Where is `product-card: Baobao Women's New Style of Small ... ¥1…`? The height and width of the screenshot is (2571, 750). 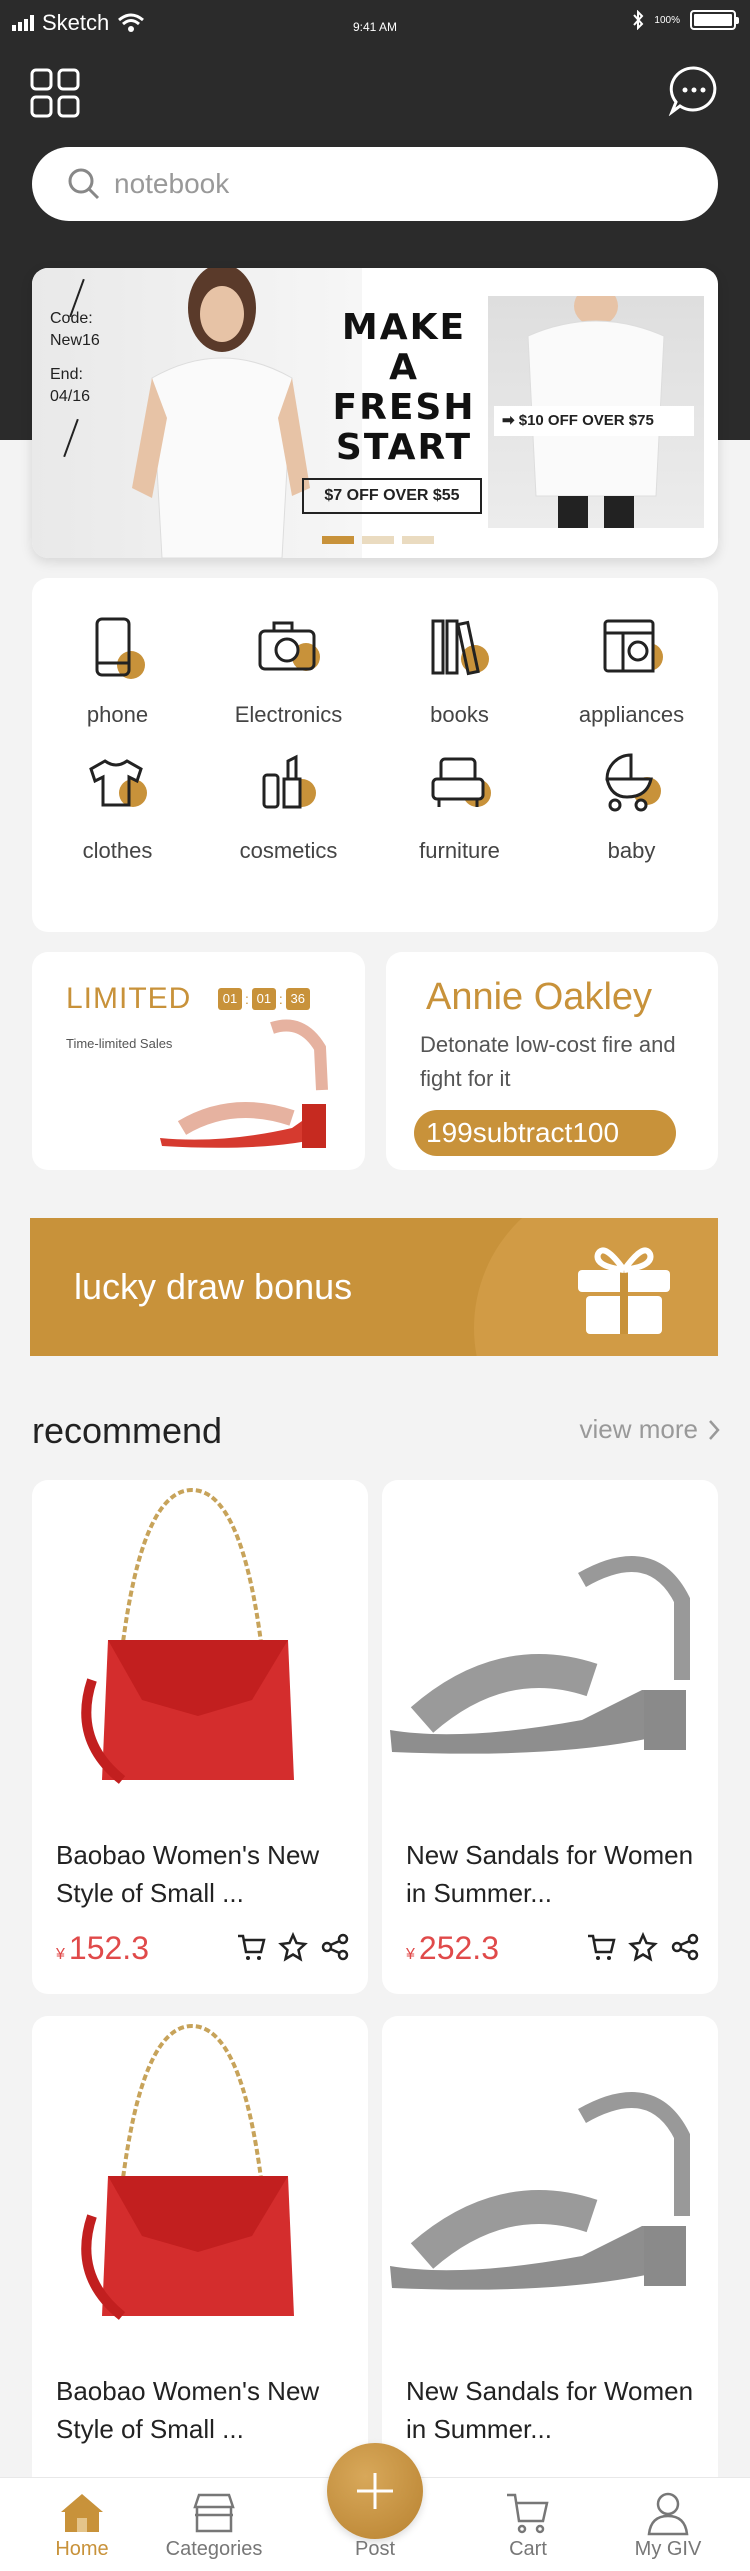
product-card: Baobao Women's New Style of Small ... ¥1… is located at coordinates (200, 1737).